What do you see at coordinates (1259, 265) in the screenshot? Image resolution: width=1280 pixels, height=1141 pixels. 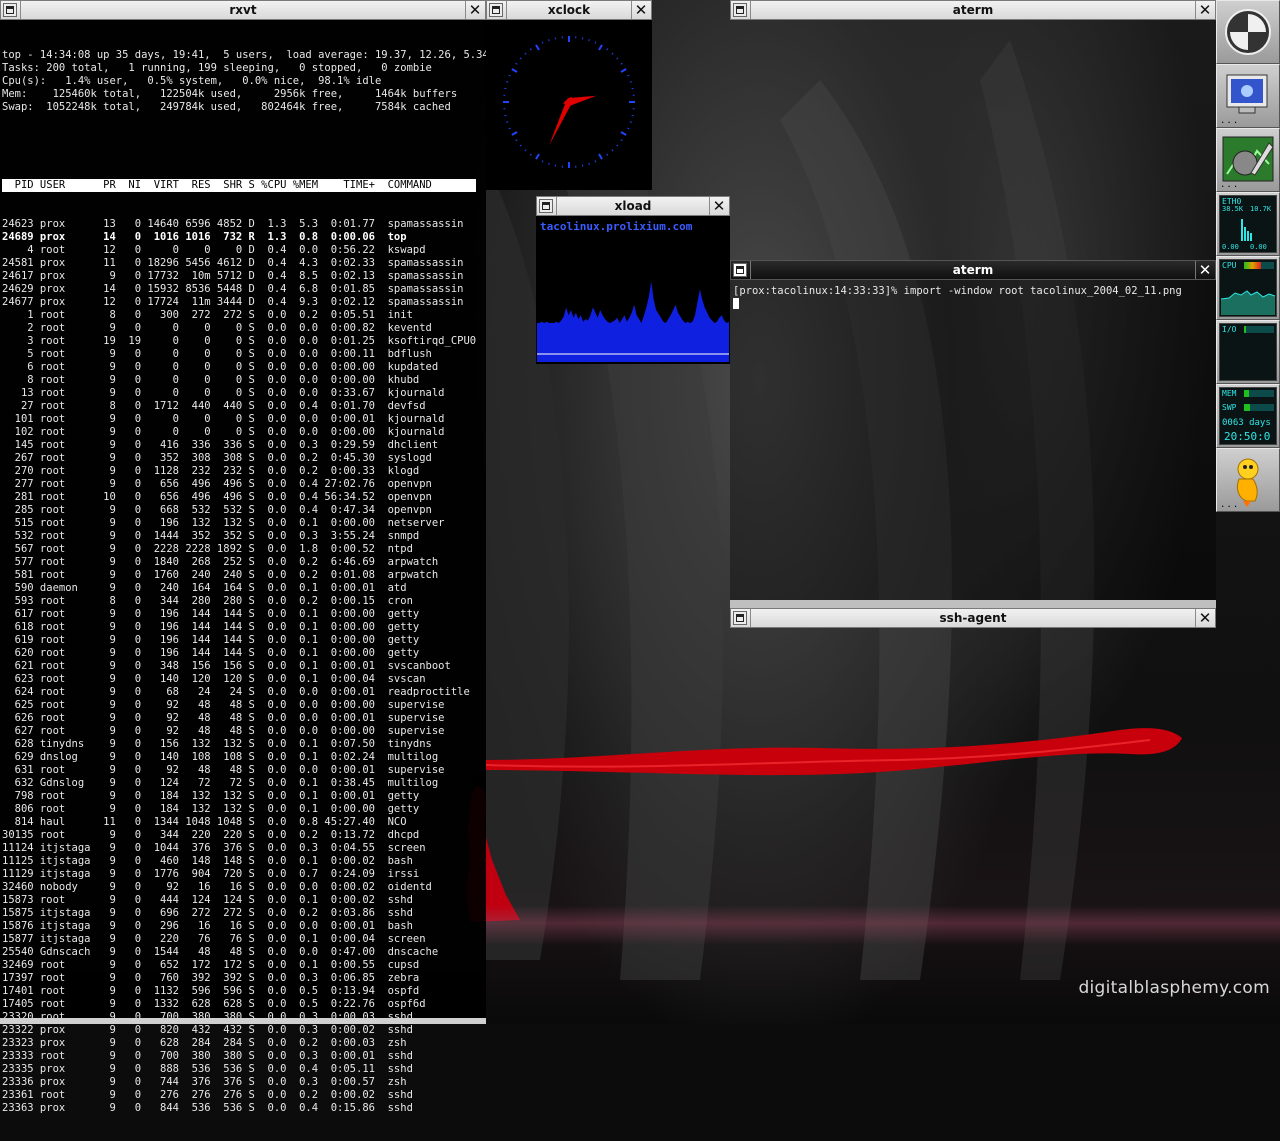 I see `cpu-usage-bar` at bounding box center [1259, 265].